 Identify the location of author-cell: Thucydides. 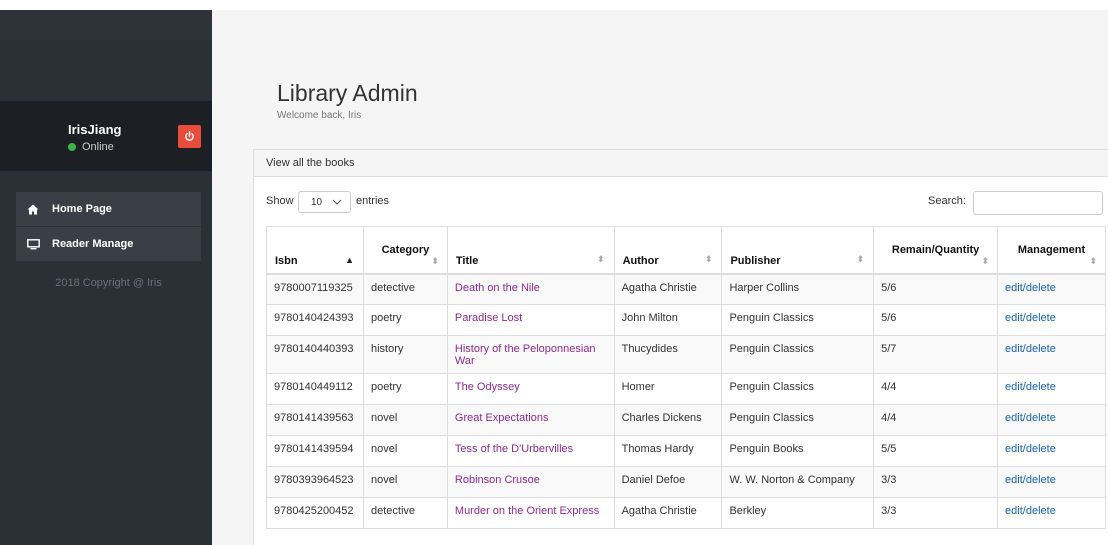
(668, 354).